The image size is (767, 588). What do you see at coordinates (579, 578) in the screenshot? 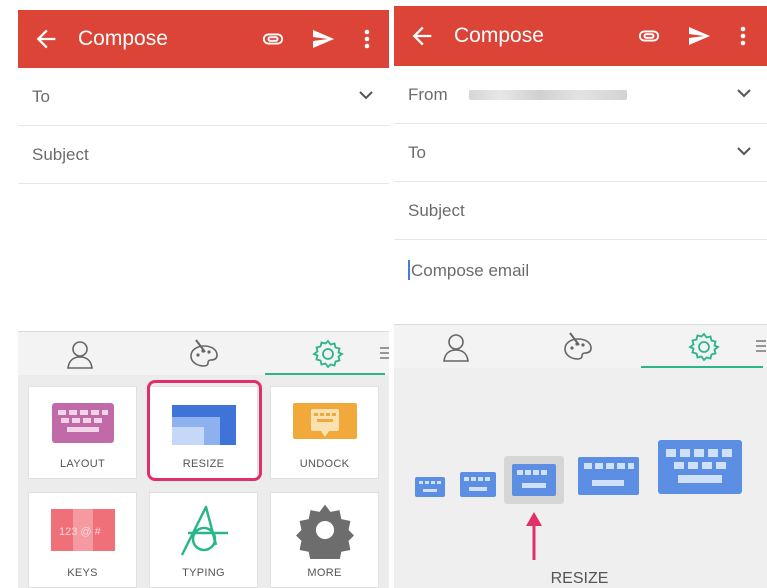
I see `resize-label: RESIZE` at bounding box center [579, 578].